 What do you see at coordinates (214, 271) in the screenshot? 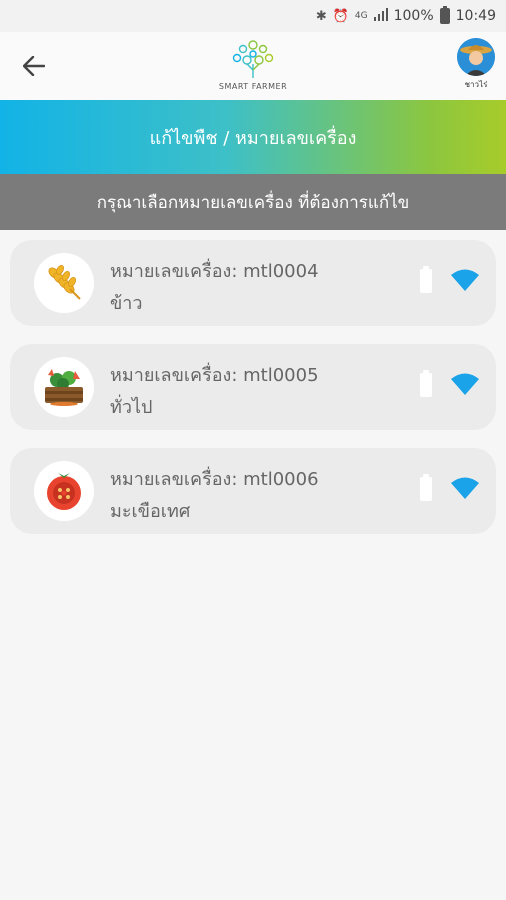
I see `device-number: หมายเลขเครื่อง: mtl0004` at bounding box center [214, 271].